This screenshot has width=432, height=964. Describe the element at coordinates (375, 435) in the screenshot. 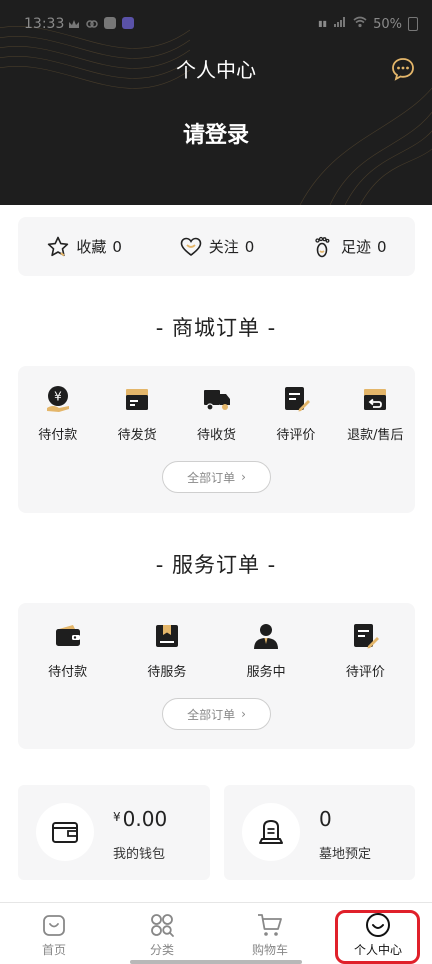

I see `mall-item-label: 退款/售后` at that location.